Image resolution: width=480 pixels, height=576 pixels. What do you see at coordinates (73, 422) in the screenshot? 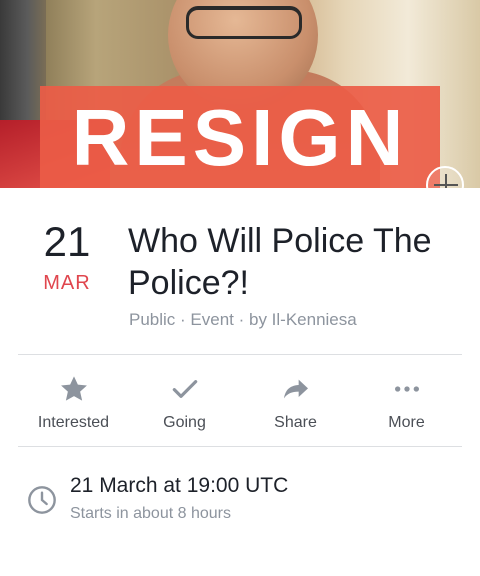
I see `interested-label: Interested` at bounding box center [73, 422].